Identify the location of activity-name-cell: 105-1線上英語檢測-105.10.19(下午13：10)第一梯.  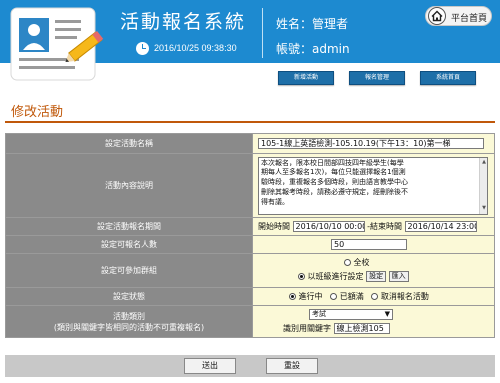
(373, 143).